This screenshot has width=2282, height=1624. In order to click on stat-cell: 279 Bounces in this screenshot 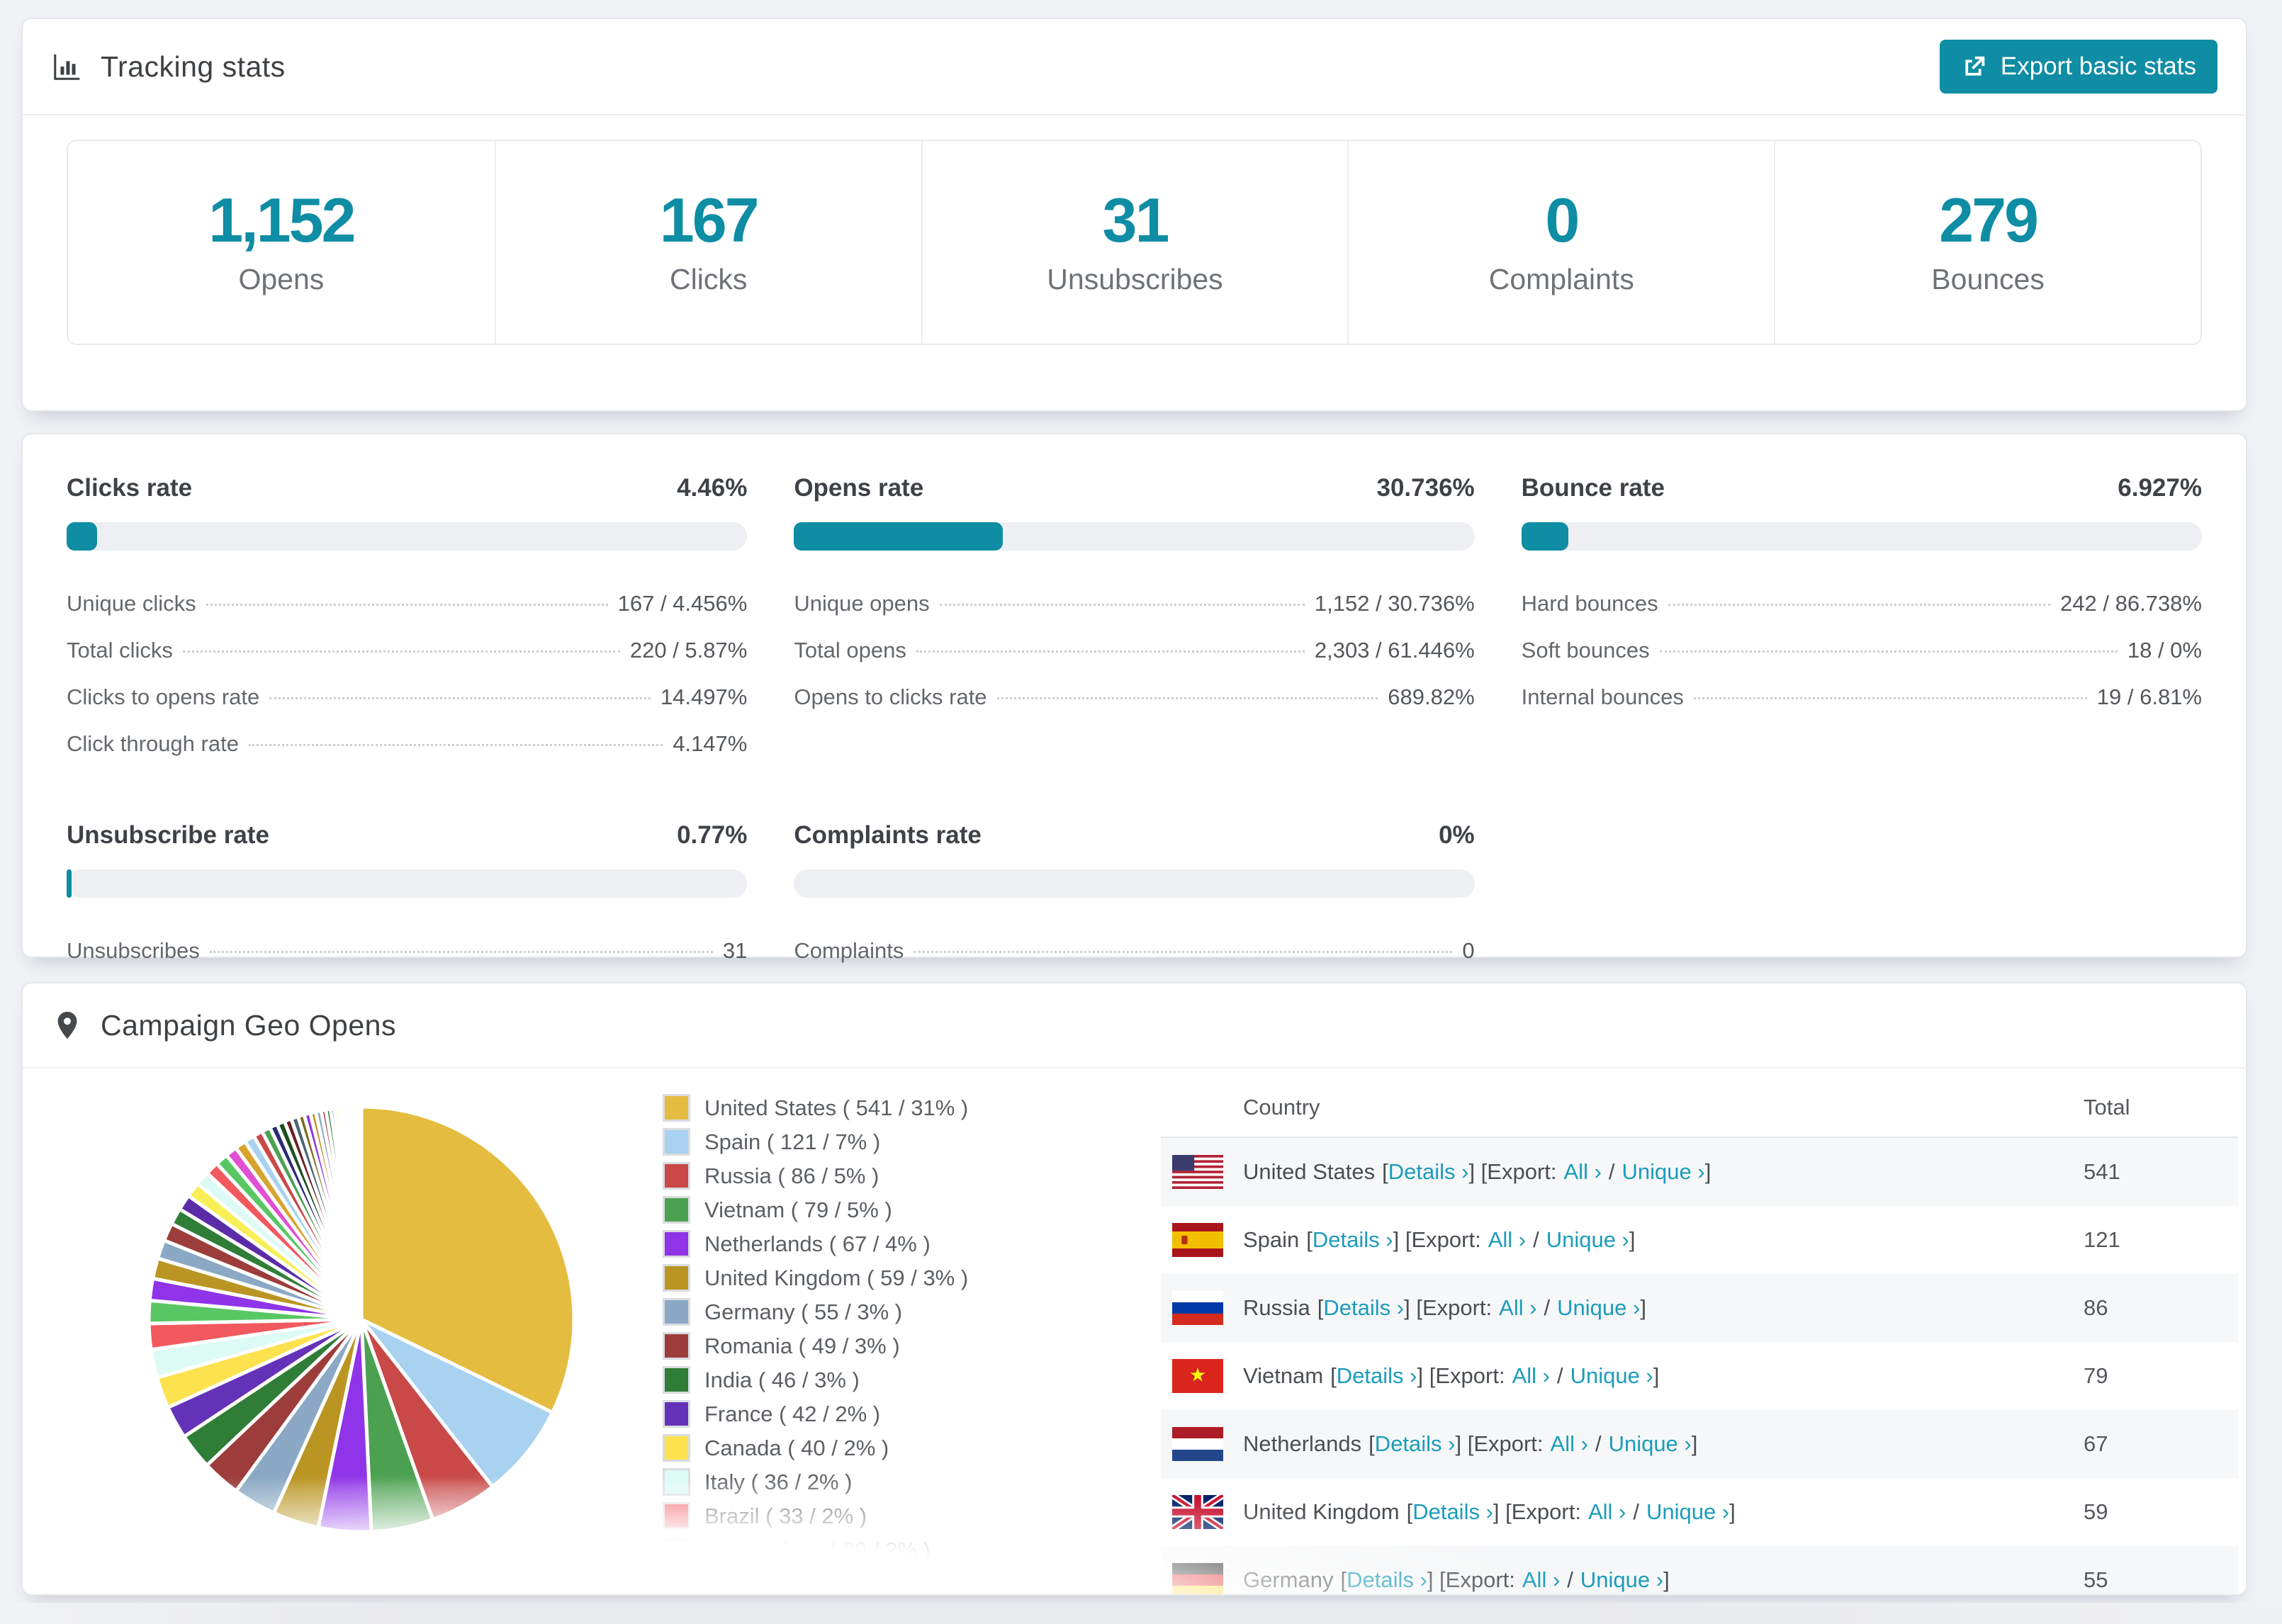, I will do `click(1987, 243)`.